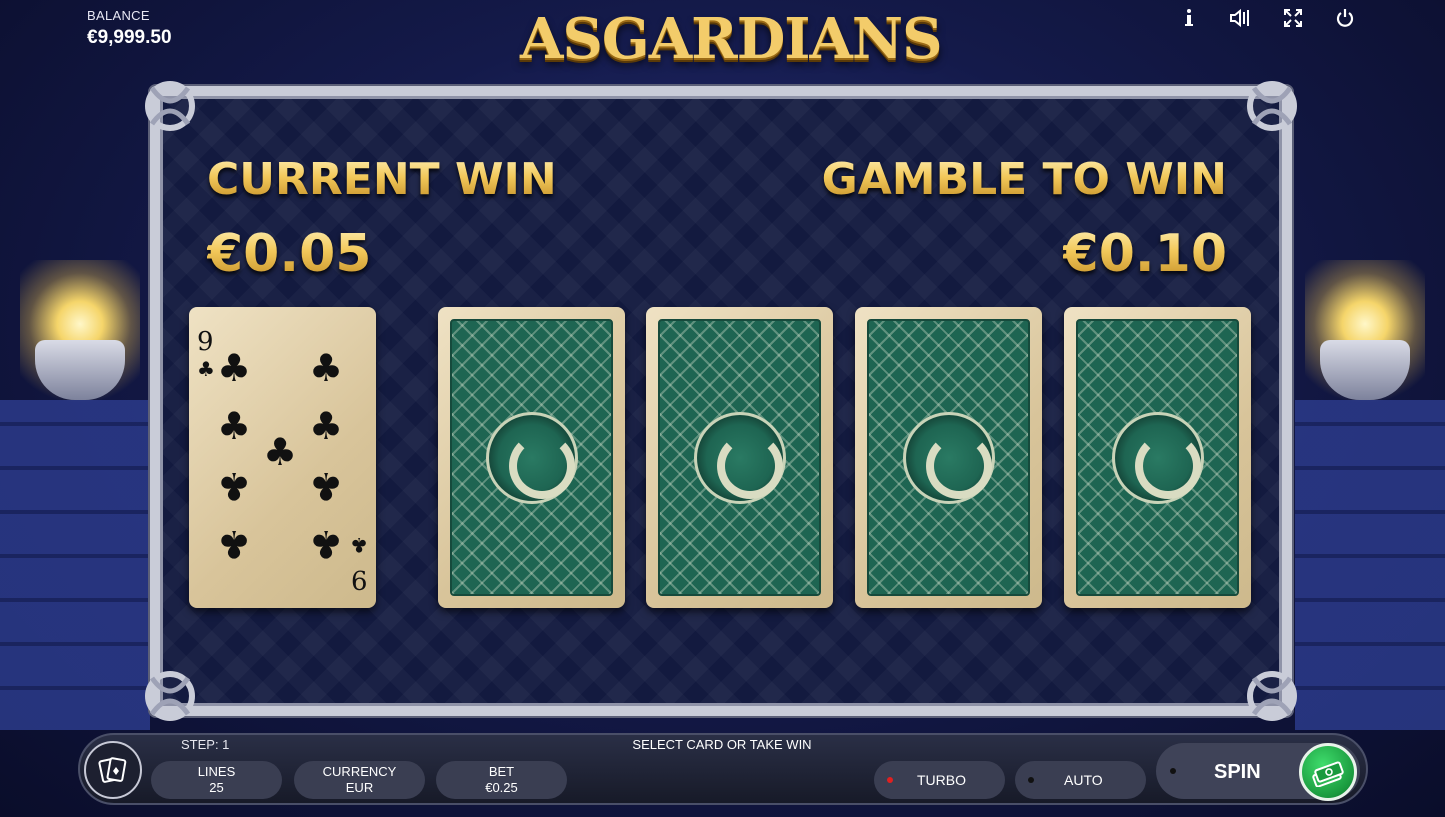 The width and height of the screenshot is (1445, 817). I want to click on current-win-value: €0.05, so click(289, 254).